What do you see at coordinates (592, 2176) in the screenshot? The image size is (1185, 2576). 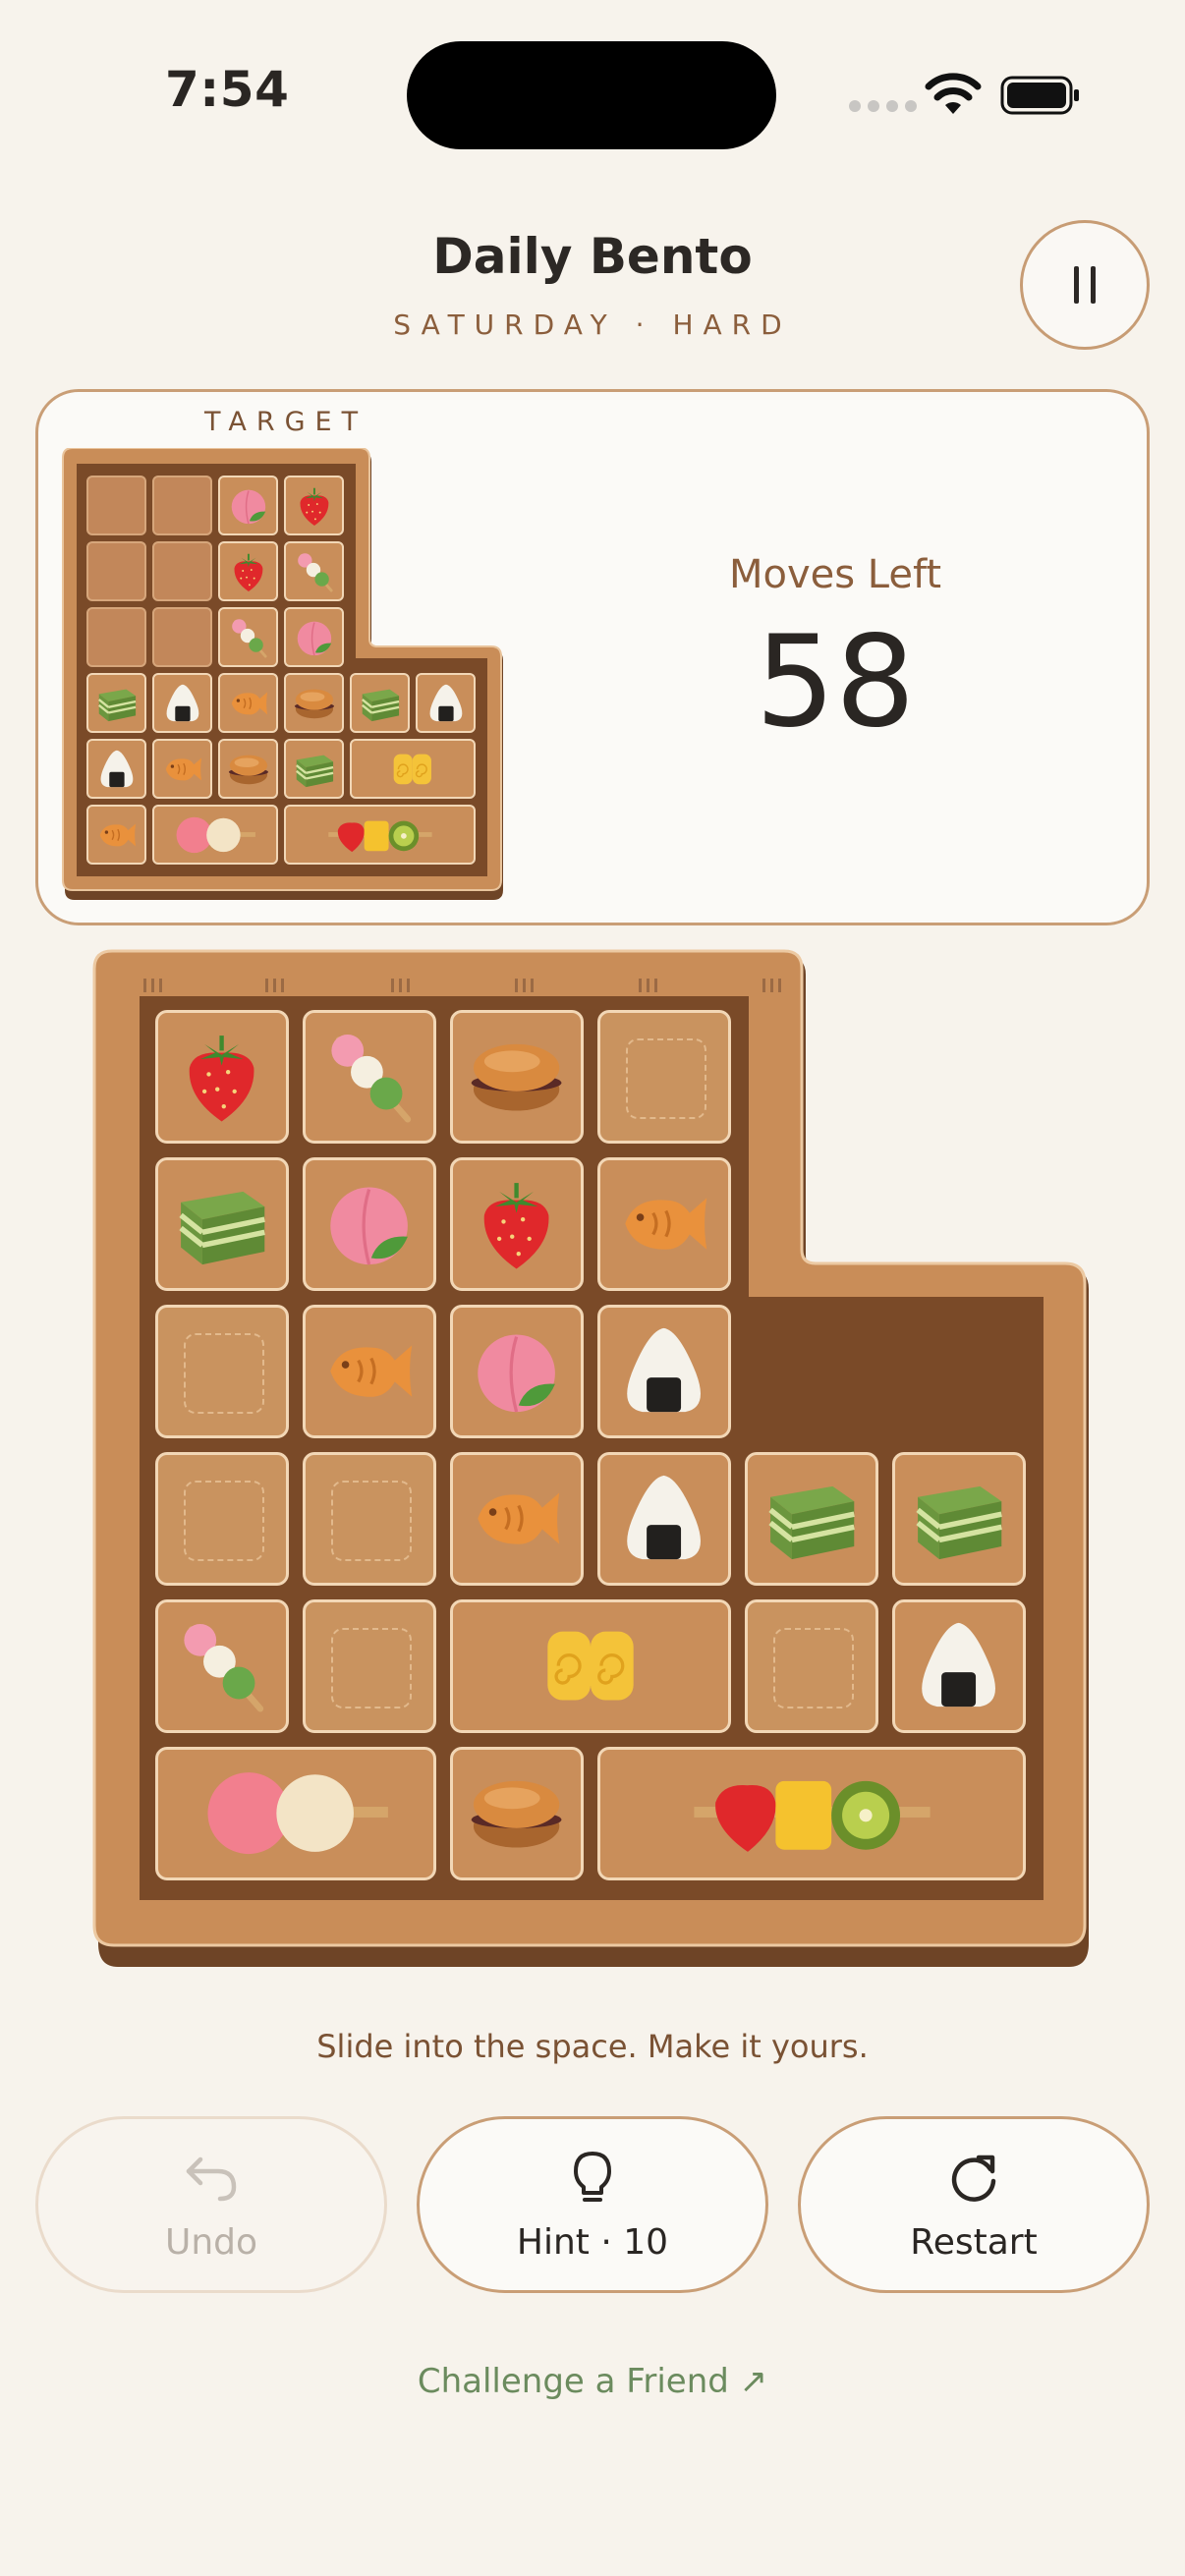 I see `lightbulb-icon` at bounding box center [592, 2176].